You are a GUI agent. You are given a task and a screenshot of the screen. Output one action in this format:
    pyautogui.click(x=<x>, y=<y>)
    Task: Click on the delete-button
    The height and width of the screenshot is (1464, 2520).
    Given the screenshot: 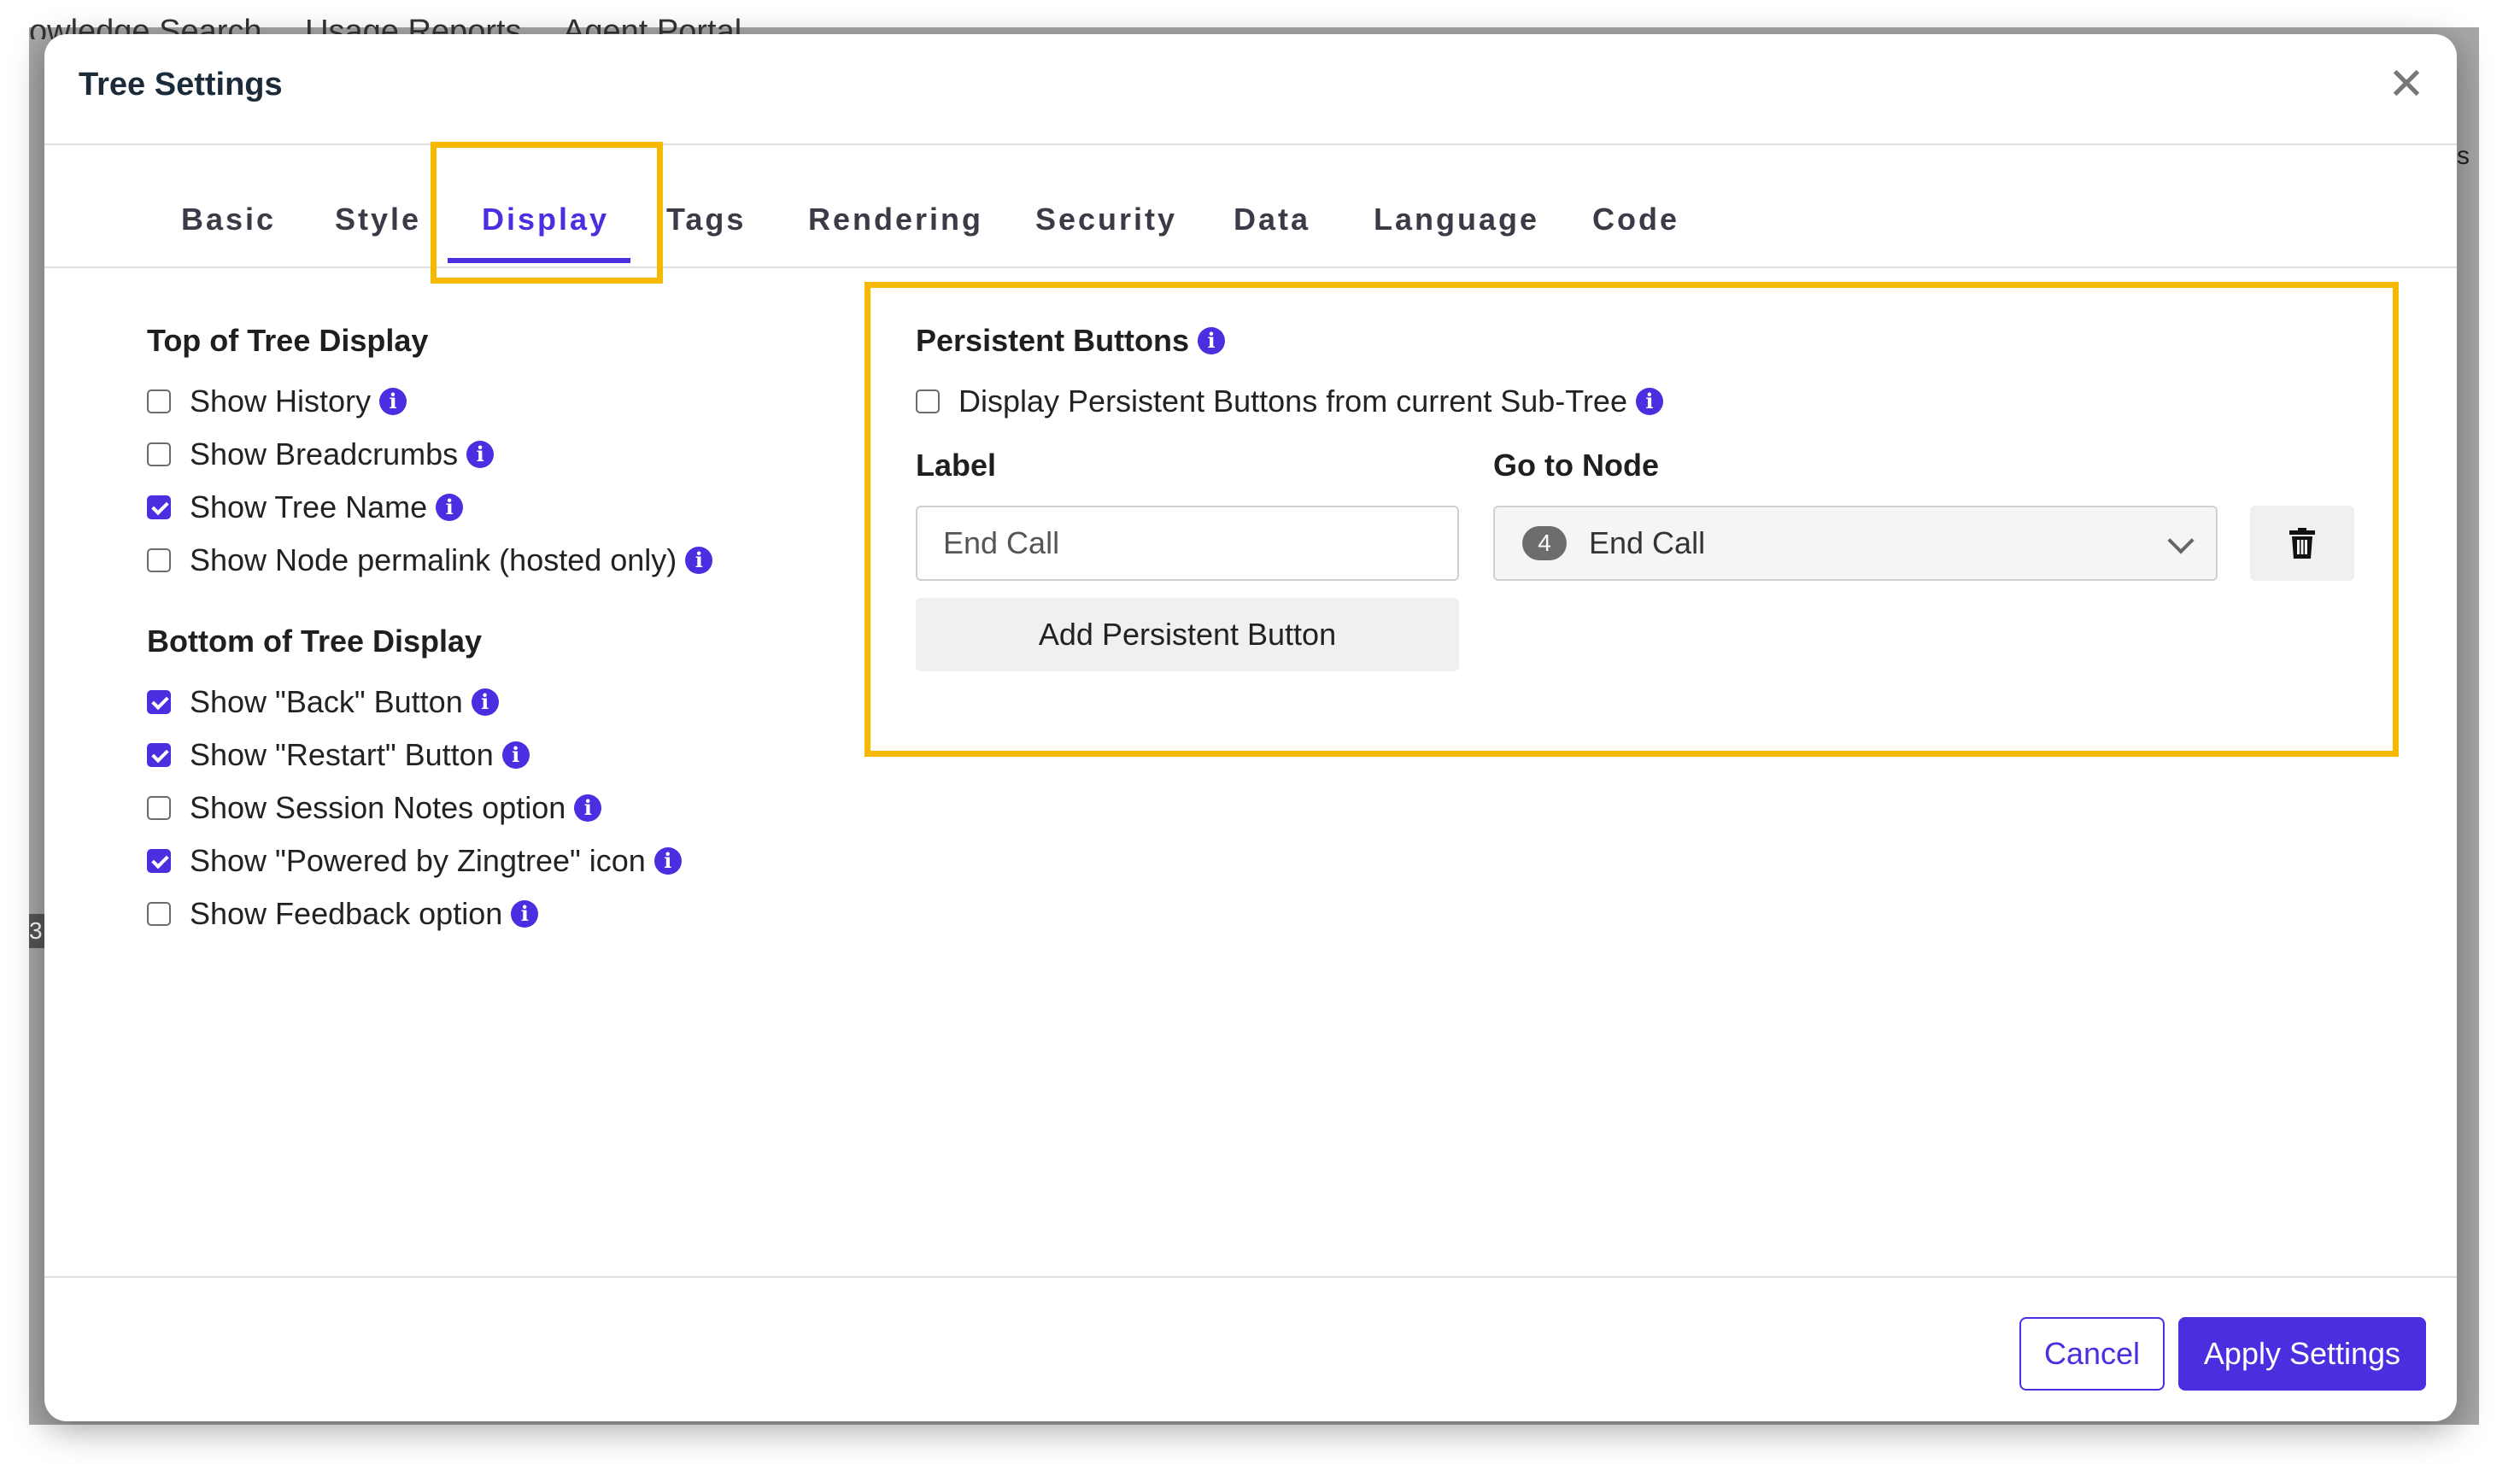 What is the action you would take?
    pyautogui.click(x=2302, y=543)
    